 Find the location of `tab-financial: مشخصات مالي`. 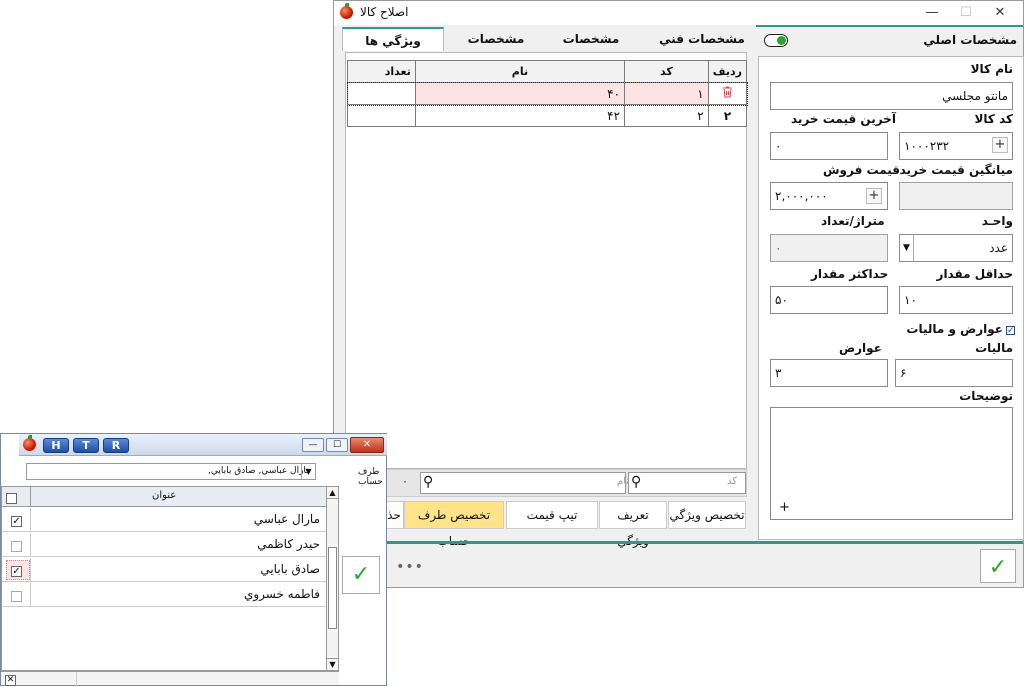

tab-financial: مشخصات مالي is located at coordinates (591, 48).